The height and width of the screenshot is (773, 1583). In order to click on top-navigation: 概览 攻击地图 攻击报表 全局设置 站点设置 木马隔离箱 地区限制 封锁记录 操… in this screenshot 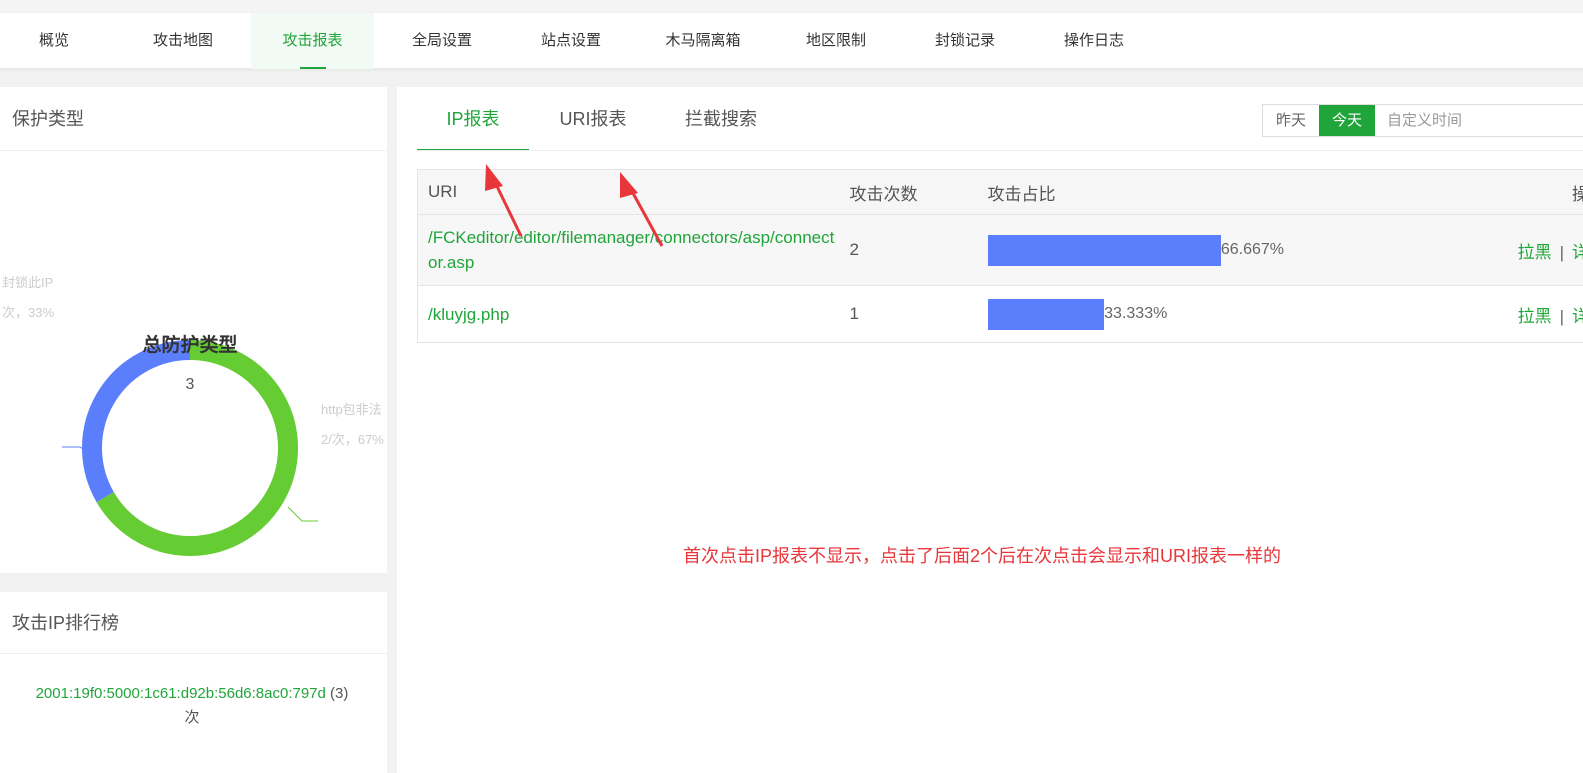, I will do `click(791, 41)`.